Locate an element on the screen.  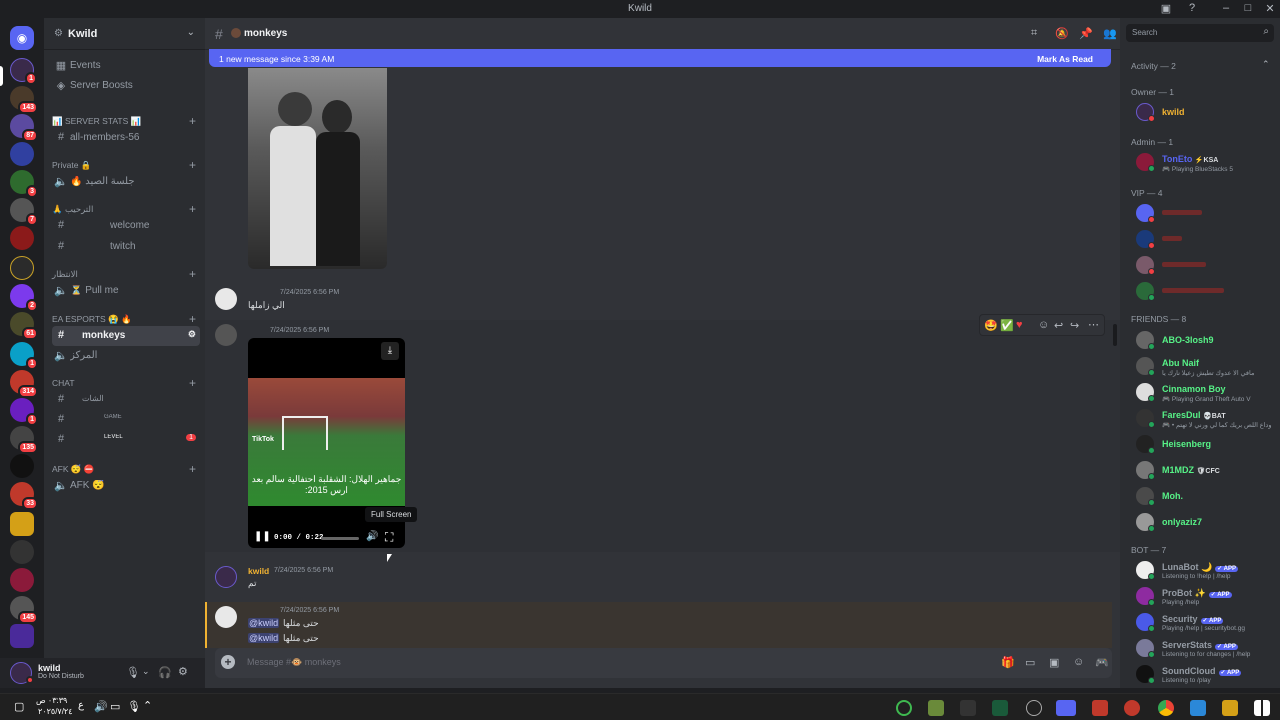
guild-icon: 87 is located at coordinates (24, 128).